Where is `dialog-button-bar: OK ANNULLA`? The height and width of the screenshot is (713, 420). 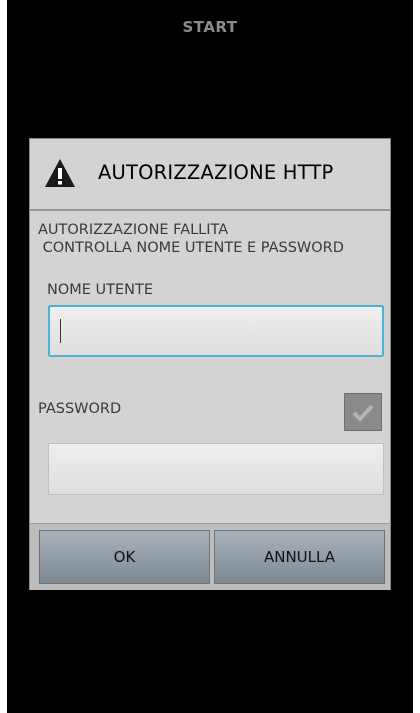
dialog-button-bar: OK ANNULLA is located at coordinates (210, 556).